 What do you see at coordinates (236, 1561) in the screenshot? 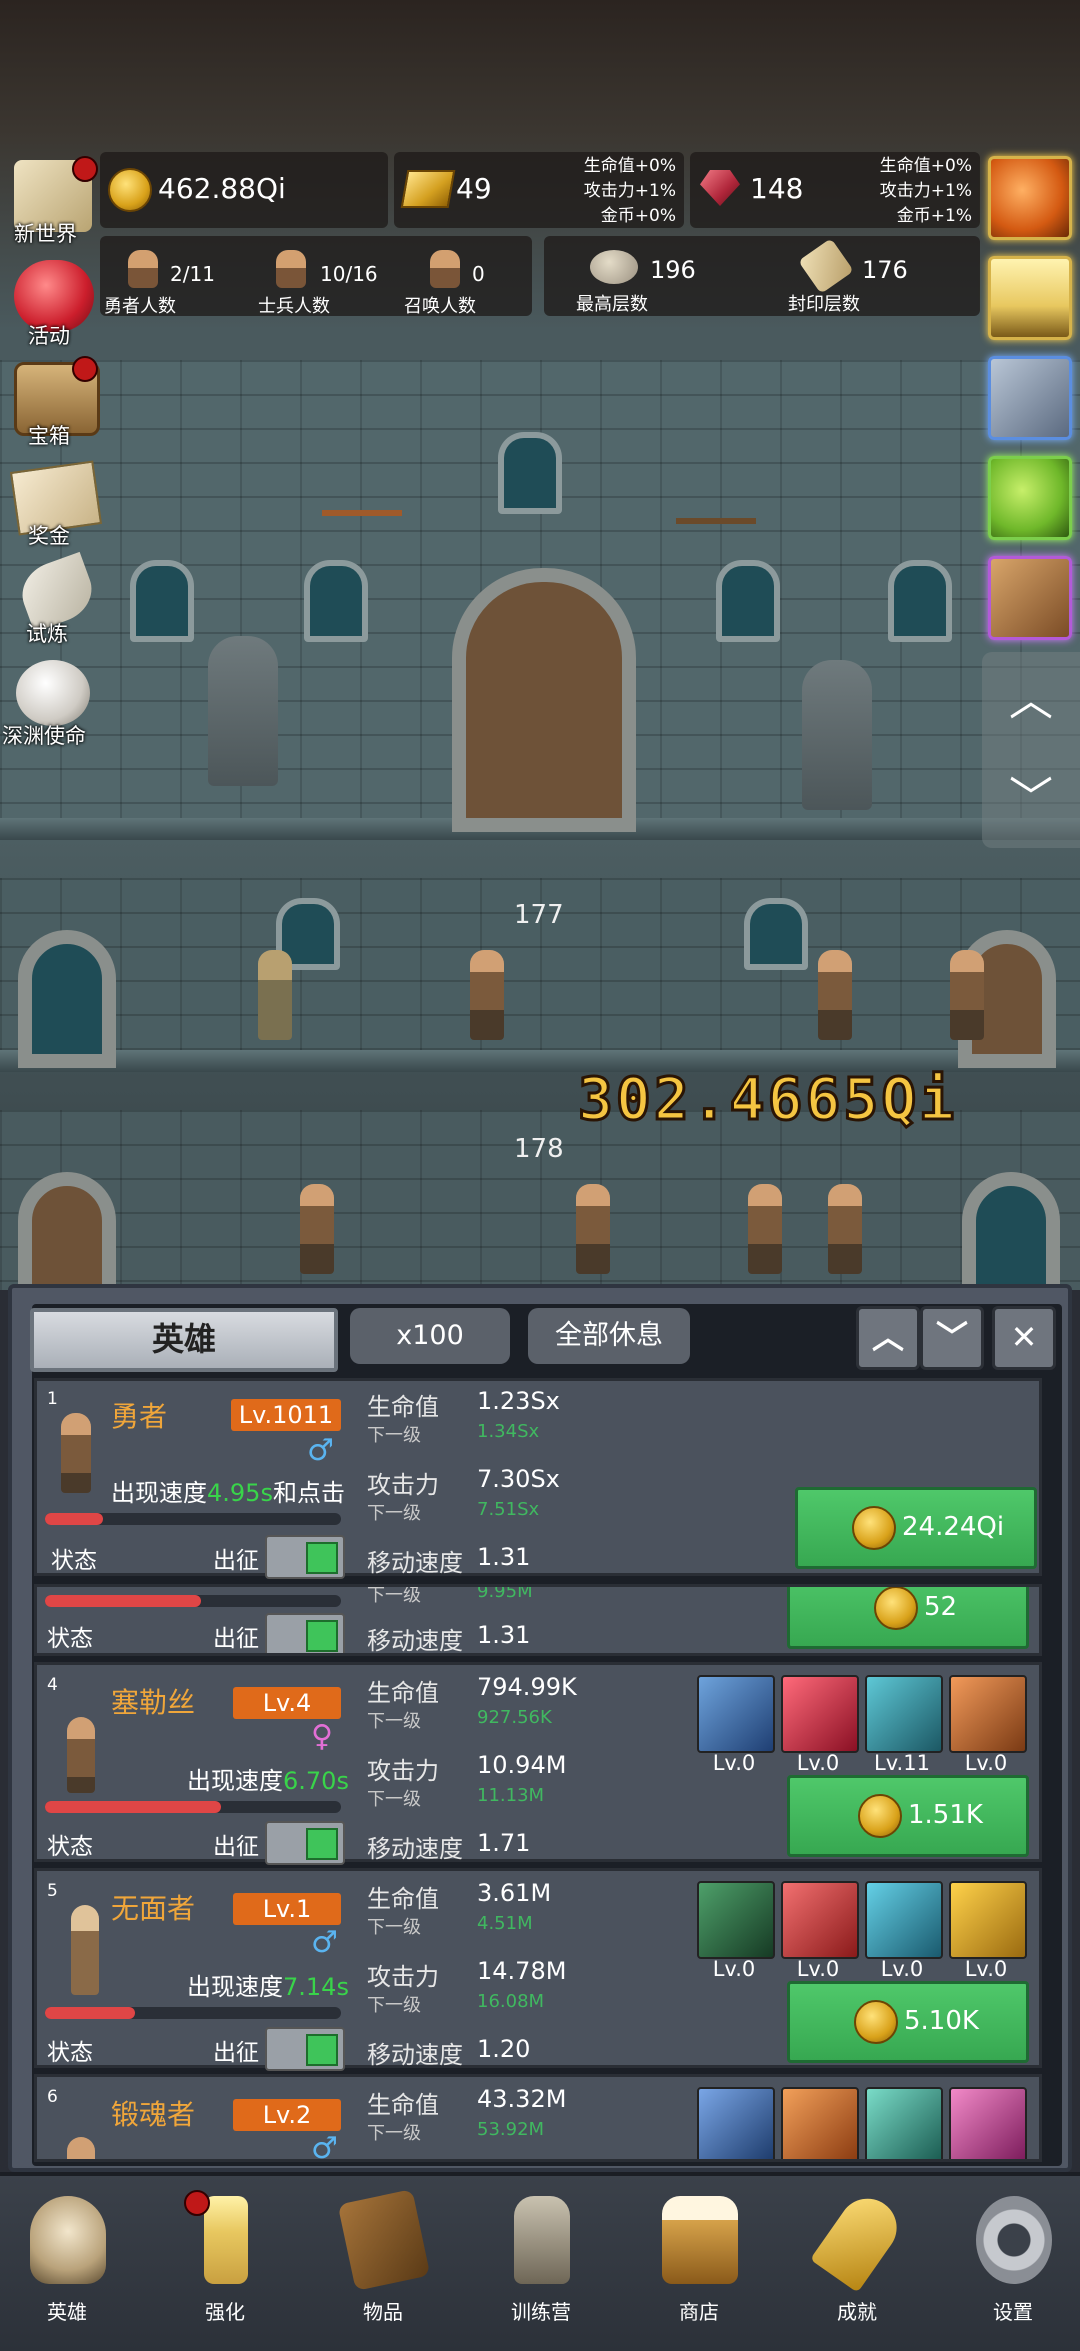
I see `deploy-label: 出征` at bounding box center [236, 1561].